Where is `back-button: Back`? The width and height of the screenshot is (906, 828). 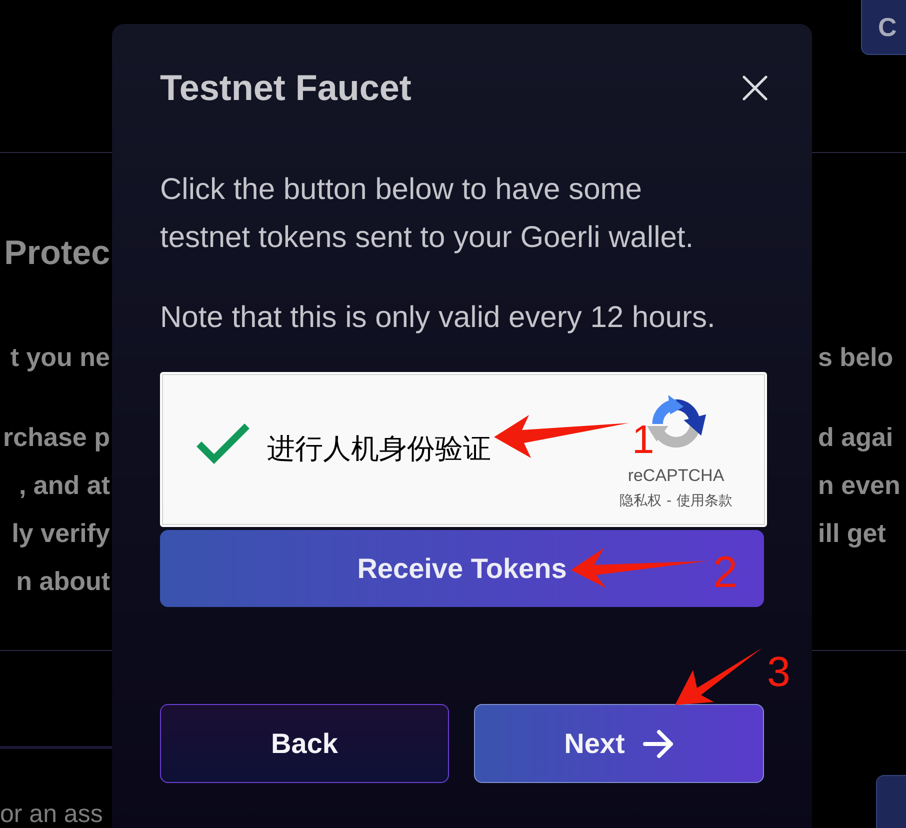 back-button: Back is located at coordinates (304, 743).